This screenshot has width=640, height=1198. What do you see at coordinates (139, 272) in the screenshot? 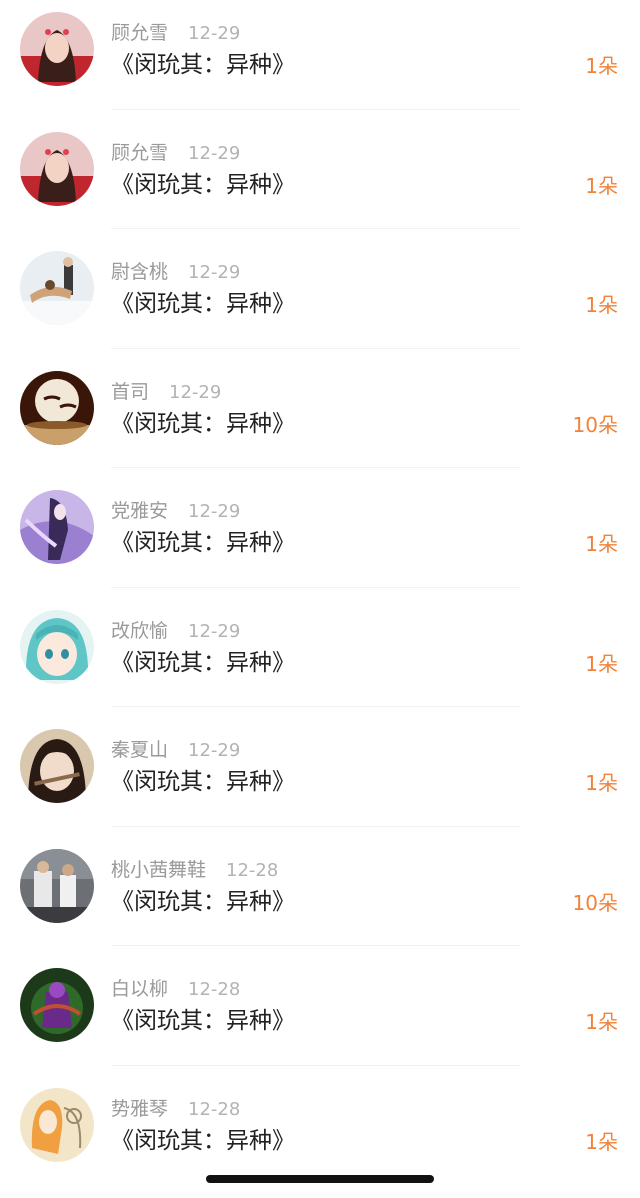
I see `user-name: 尉含桃` at bounding box center [139, 272].